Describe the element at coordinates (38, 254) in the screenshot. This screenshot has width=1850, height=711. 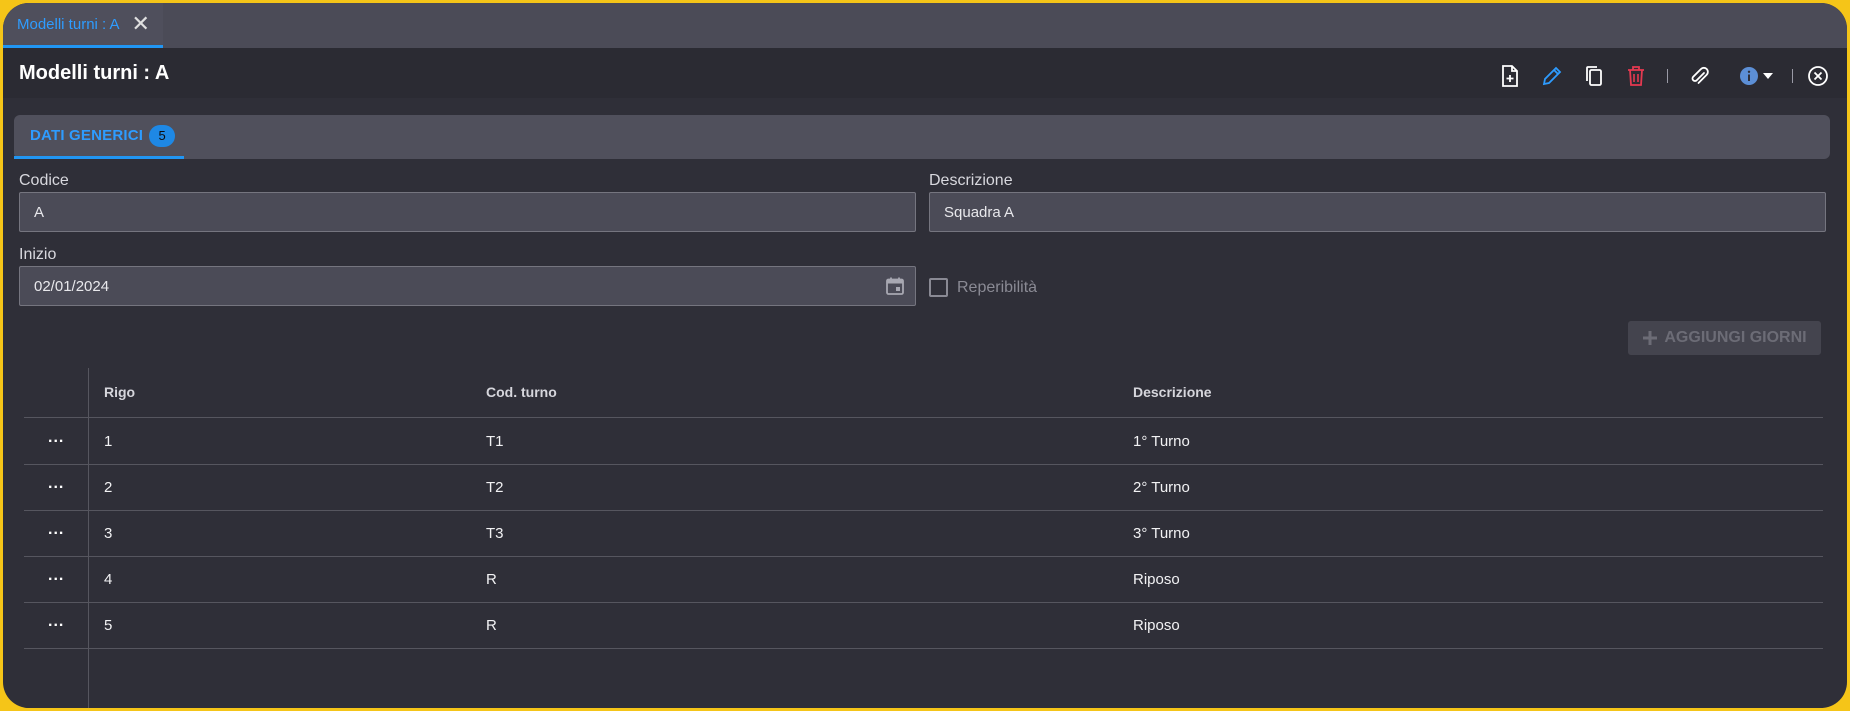
I see `inizio-label: Inizio` at that location.